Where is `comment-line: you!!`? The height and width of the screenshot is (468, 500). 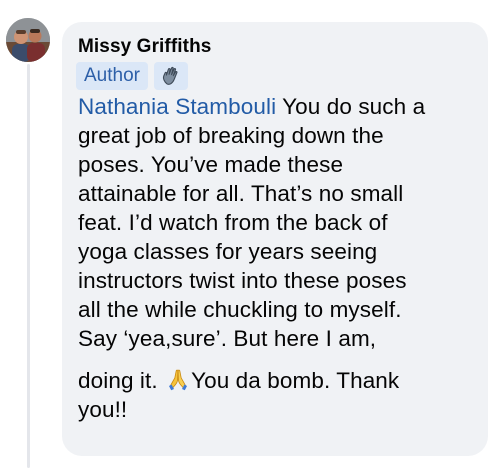
comment-line: you!! is located at coordinates (103, 409).